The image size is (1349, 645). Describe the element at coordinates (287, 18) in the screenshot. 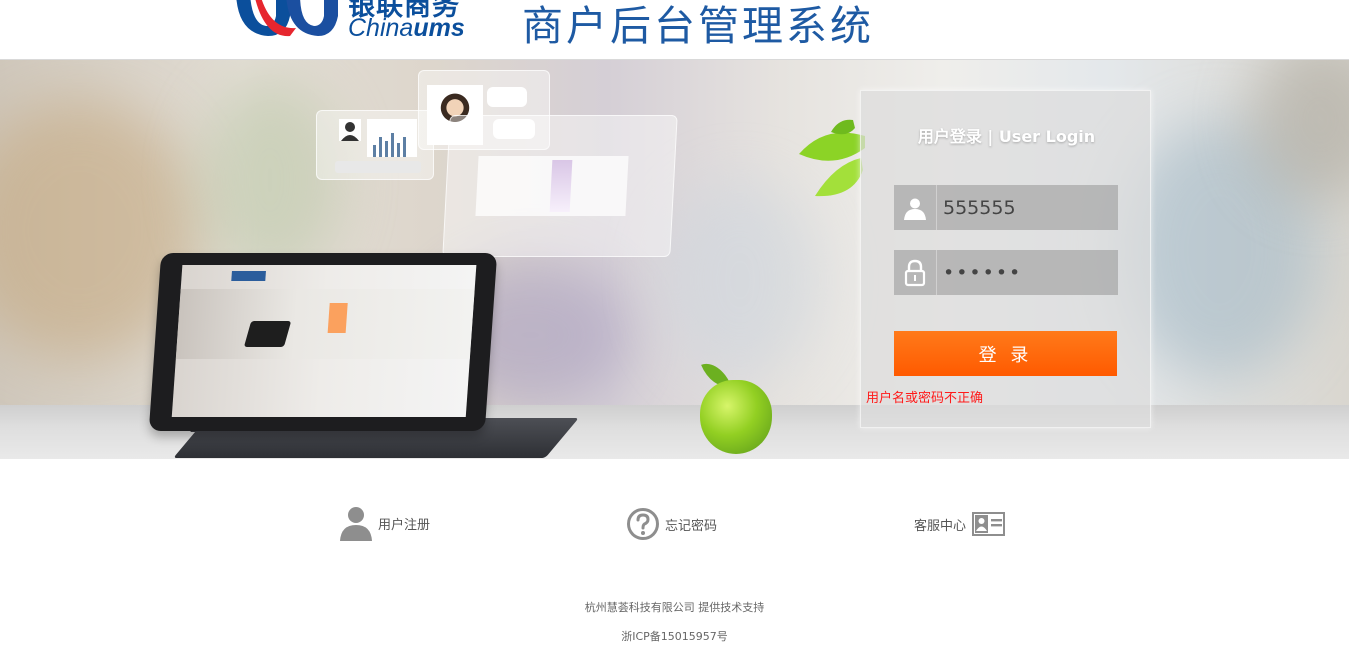

I see `chinaums-logo-mark` at that location.